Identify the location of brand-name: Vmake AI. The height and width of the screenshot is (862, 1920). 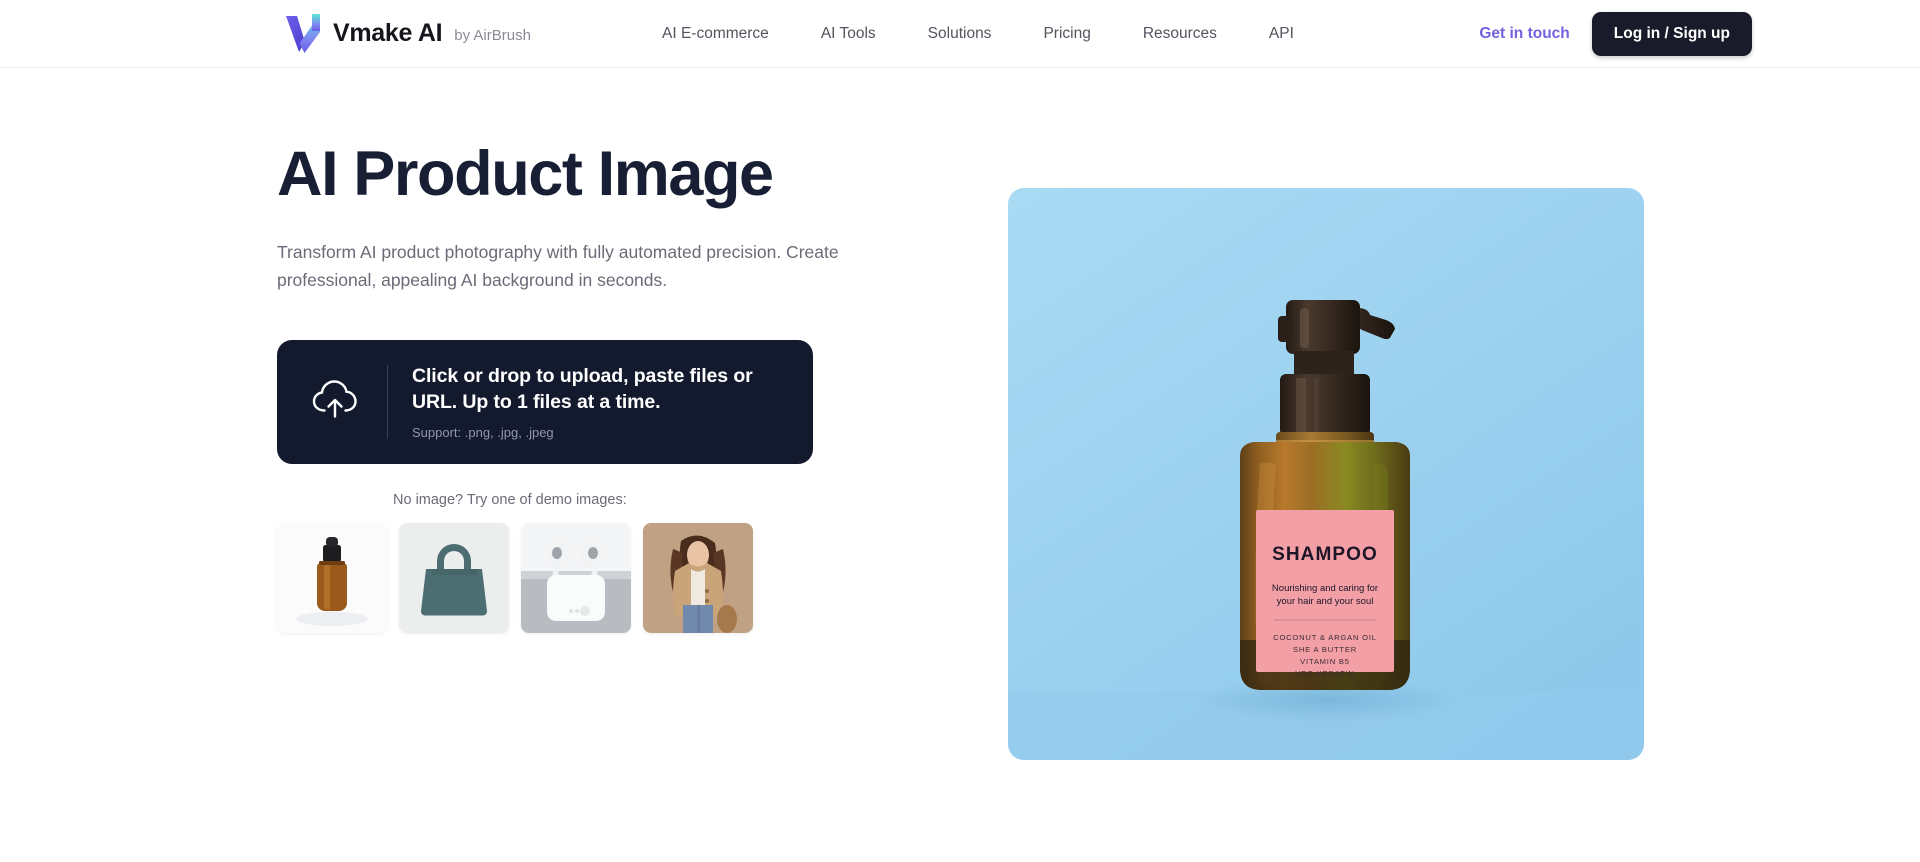
(388, 32).